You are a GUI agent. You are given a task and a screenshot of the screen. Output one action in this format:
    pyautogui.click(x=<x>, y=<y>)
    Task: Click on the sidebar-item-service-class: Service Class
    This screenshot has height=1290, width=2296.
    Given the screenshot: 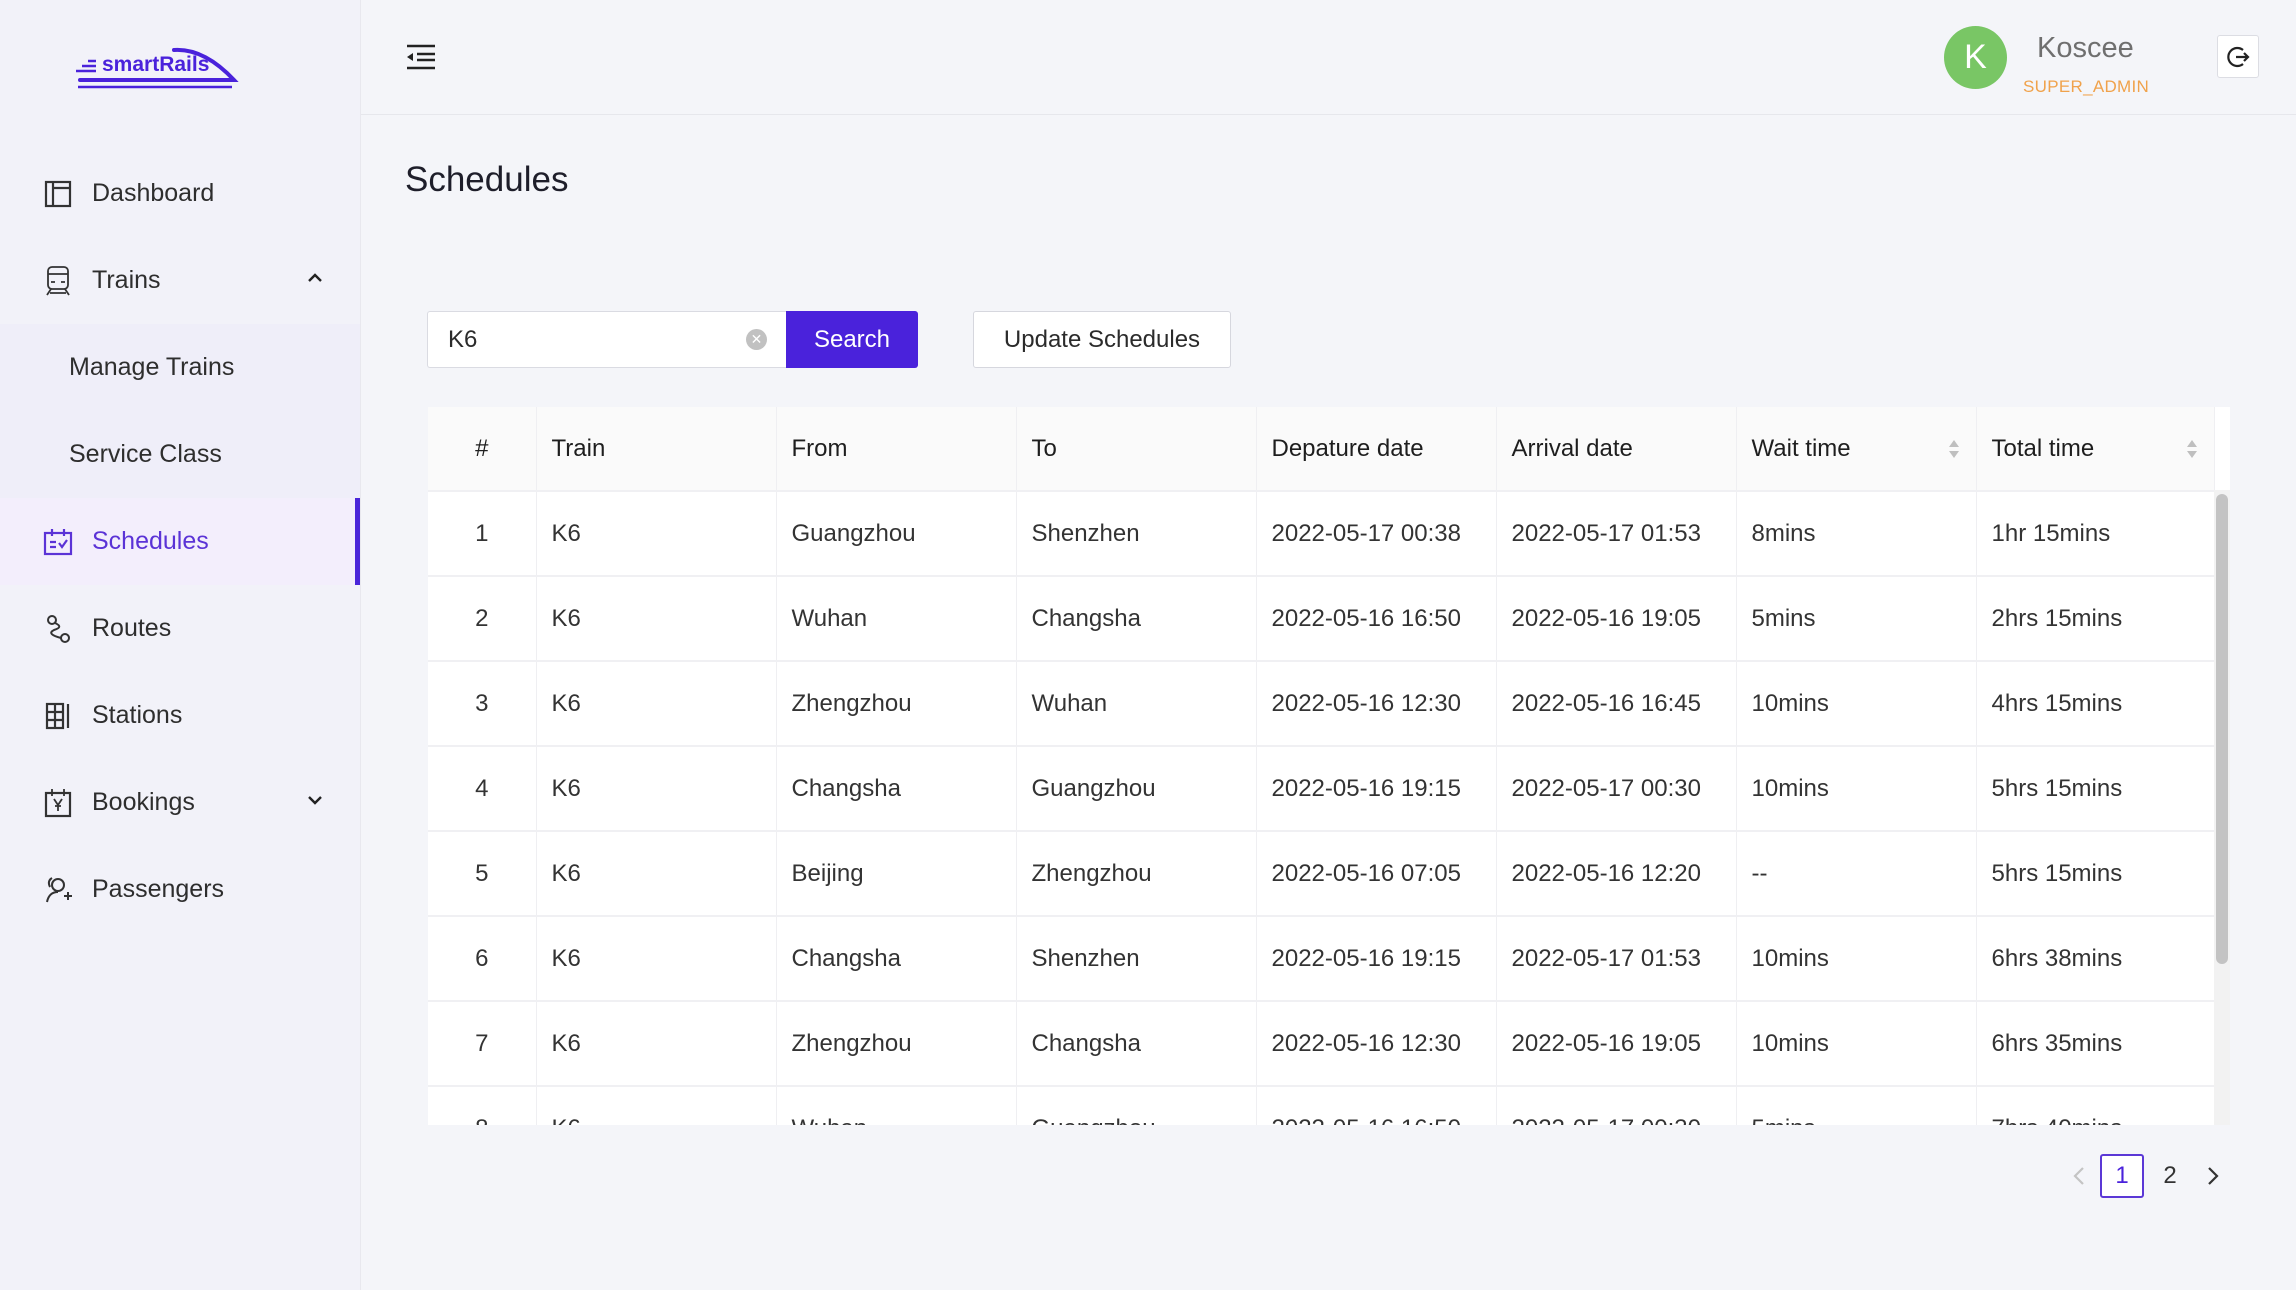 What is the action you would take?
    pyautogui.click(x=180, y=454)
    